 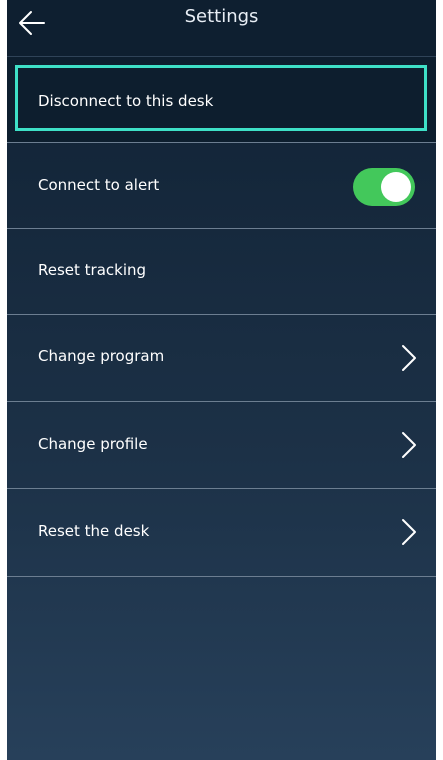 I want to click on change-program-label: Change program, so click(x=101, y=356).